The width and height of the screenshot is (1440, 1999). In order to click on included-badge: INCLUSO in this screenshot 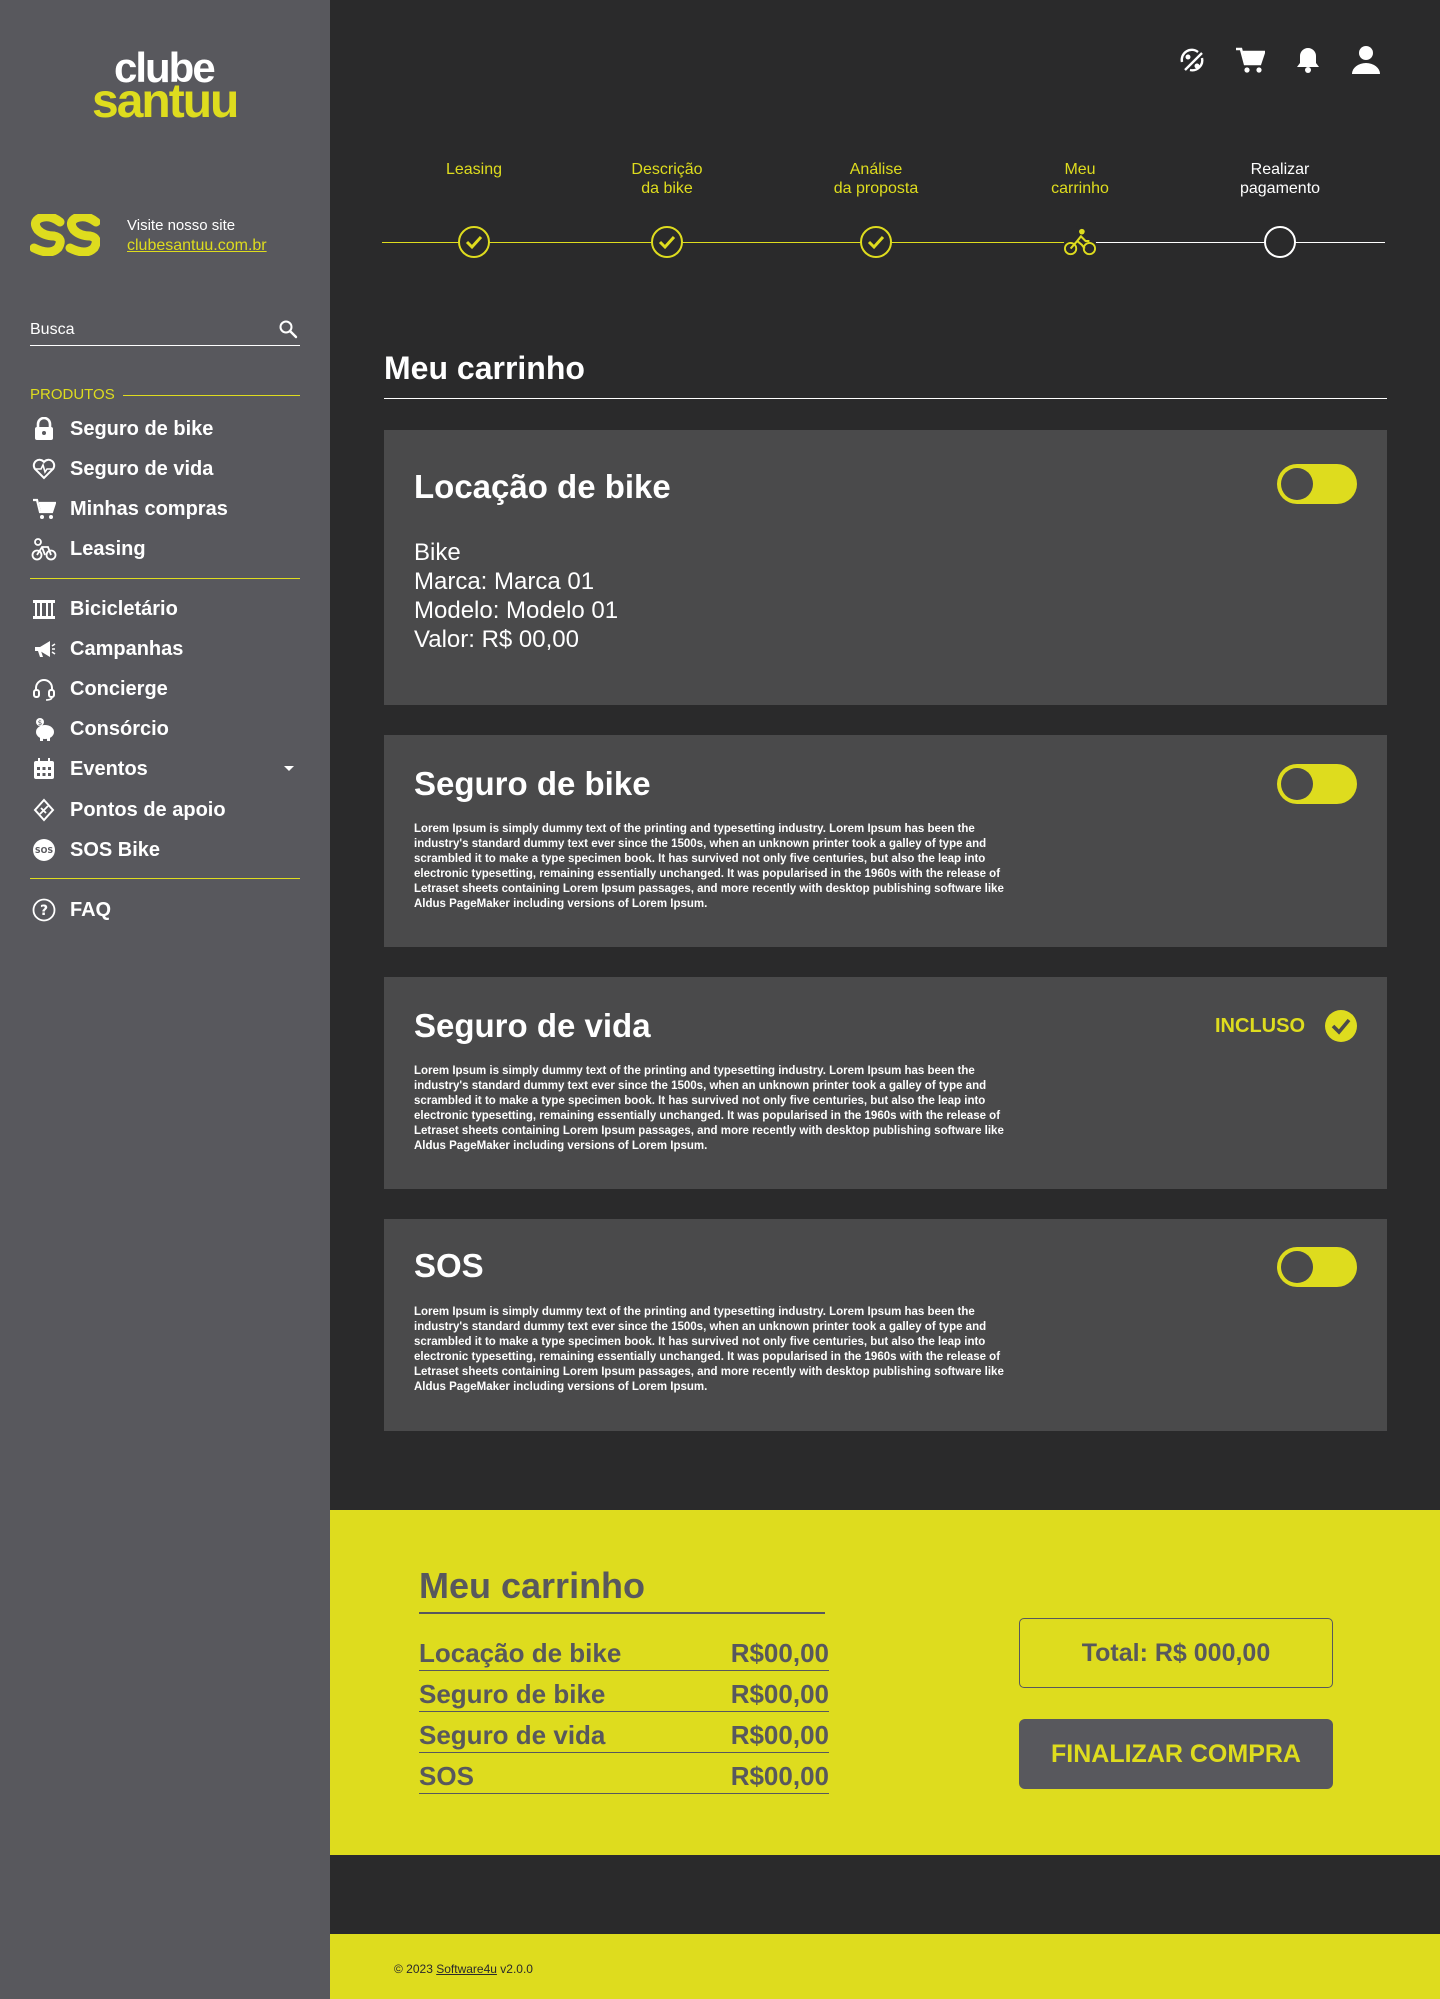, I will do `click(1286, 1026)`.